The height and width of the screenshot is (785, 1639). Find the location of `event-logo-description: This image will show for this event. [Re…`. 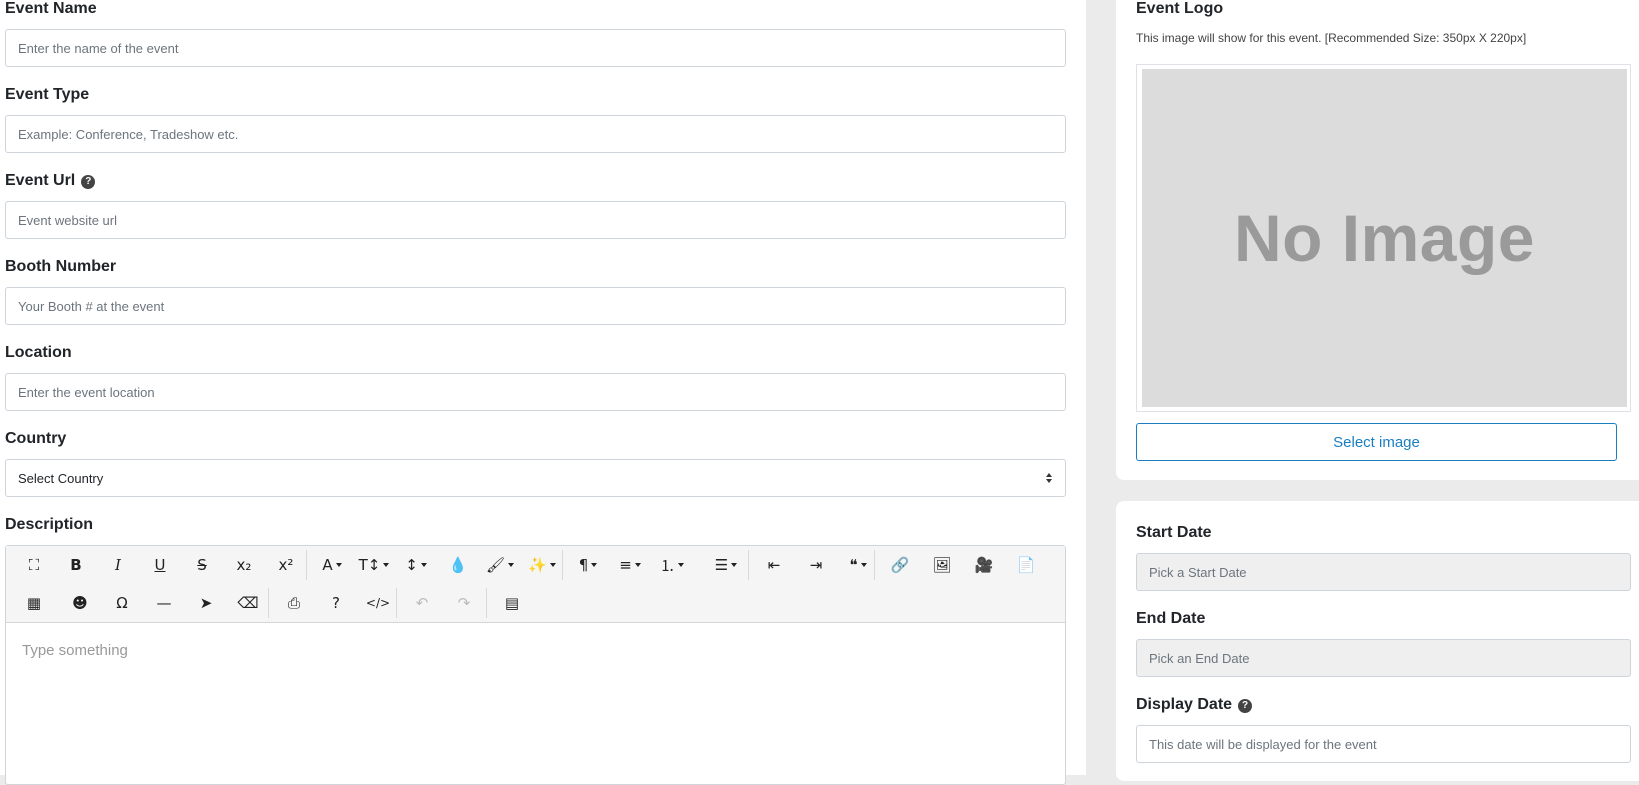

event-logo-description: This image will show for this event. [Re… is located at coordinates (1331, 38).